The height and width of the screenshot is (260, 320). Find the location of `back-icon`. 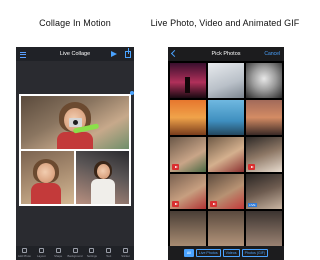

back-icon is located at coordinates (174, 53).